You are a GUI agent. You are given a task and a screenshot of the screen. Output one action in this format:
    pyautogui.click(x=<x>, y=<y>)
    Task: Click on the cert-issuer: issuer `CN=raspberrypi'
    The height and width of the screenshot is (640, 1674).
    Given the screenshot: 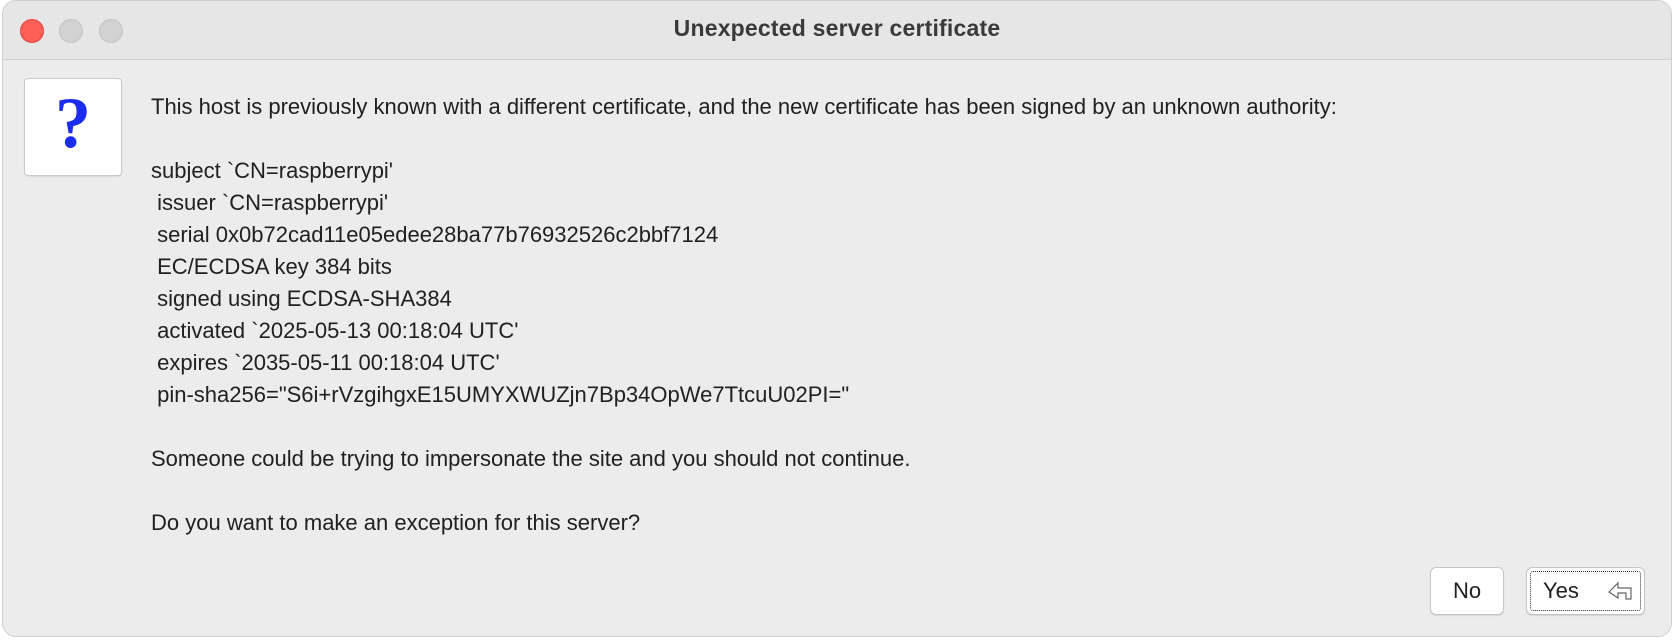 What is the action you would take?
    pyautogui.click(x=270, y=202)
    